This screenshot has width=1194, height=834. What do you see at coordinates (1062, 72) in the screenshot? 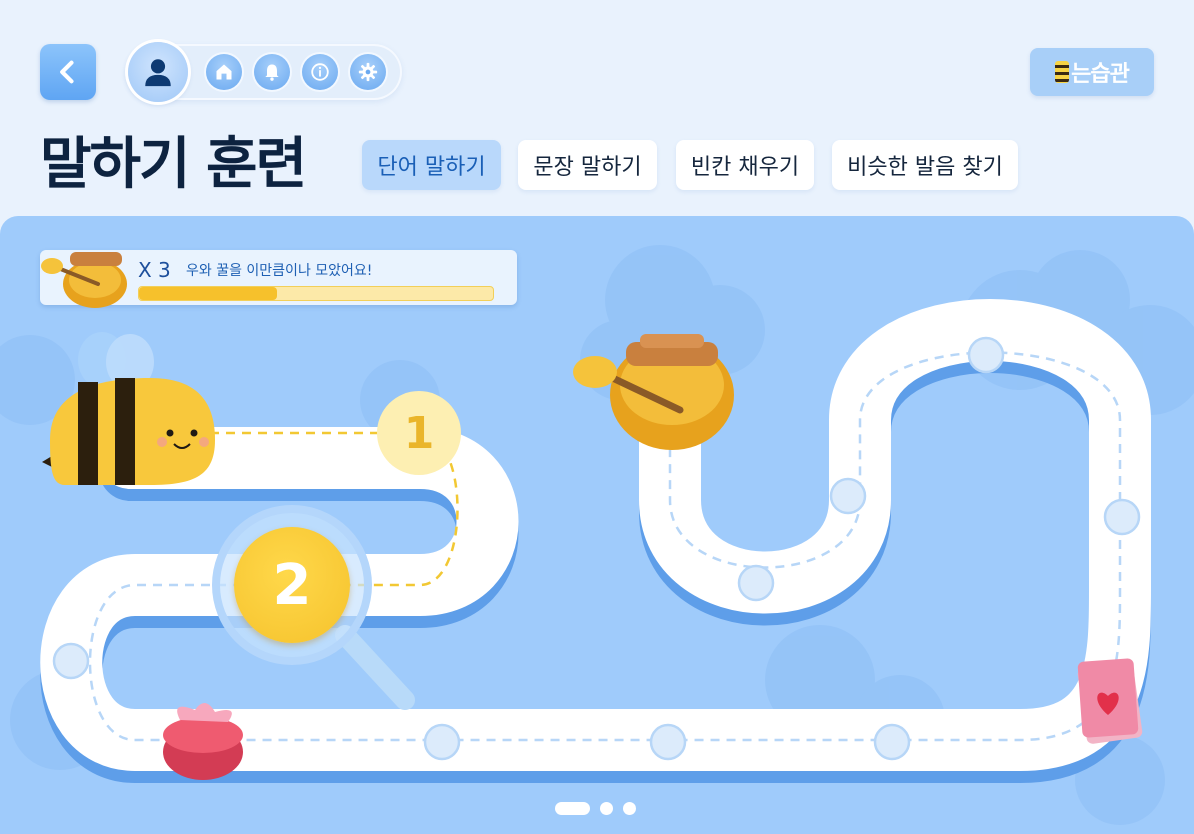
I see `bee-logo-icon` at bounding box center [1062, 72].